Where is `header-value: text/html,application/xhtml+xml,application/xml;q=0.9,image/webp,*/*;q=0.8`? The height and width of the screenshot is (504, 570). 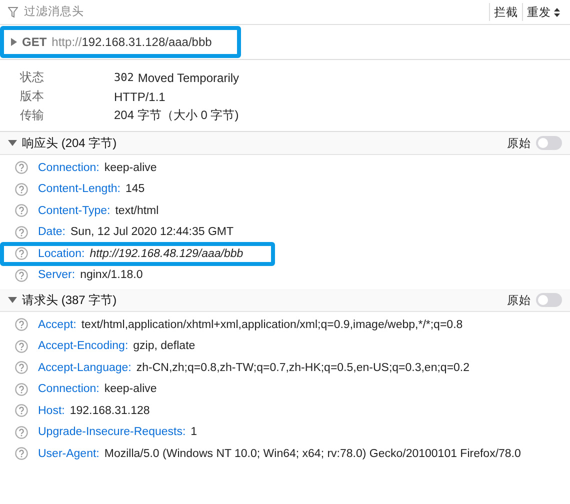
header-value: text/html,application/xhtml+xml,application/xml;q=0.9,image/webp,*/*;q=0.8 is located at coordinates (272, 324).